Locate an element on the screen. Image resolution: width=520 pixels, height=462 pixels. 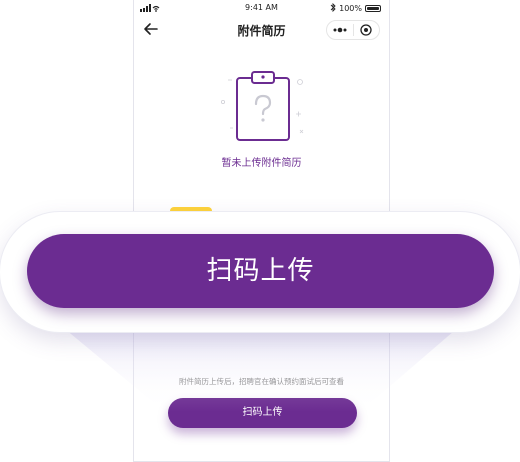
scan-upload-button-magnified: 扫码上传 is located at coordinates (260, 271).